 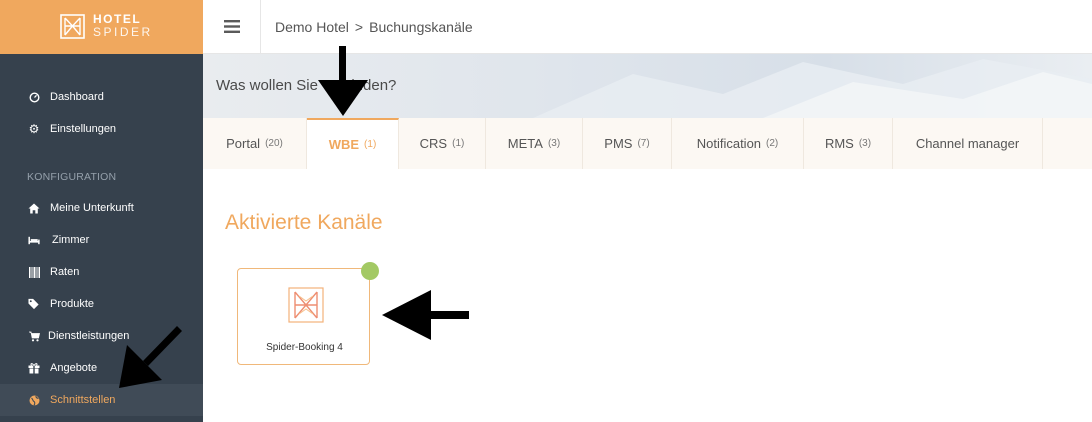 What do you see at coordinates (34, 400) in the screenshot?
I see `globe-icon` at bounding box center [34, 400].